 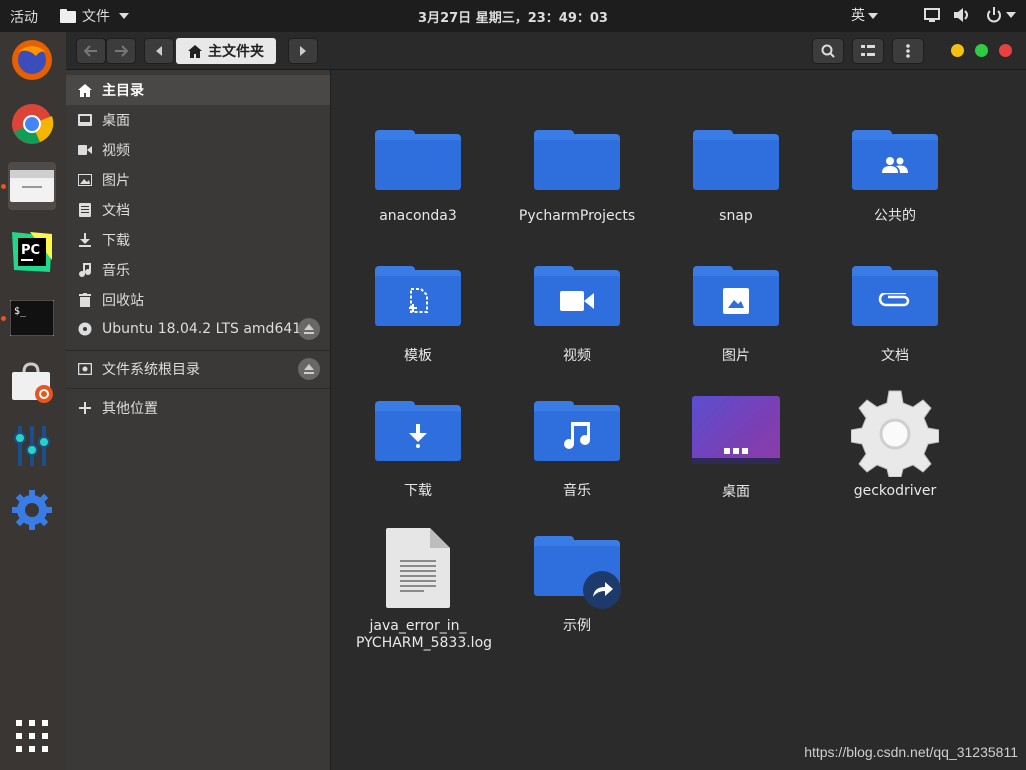 What do you see at coordinates (418, 300) in the screenshot?
I see `template-icon` at bounding box center [418, 300].